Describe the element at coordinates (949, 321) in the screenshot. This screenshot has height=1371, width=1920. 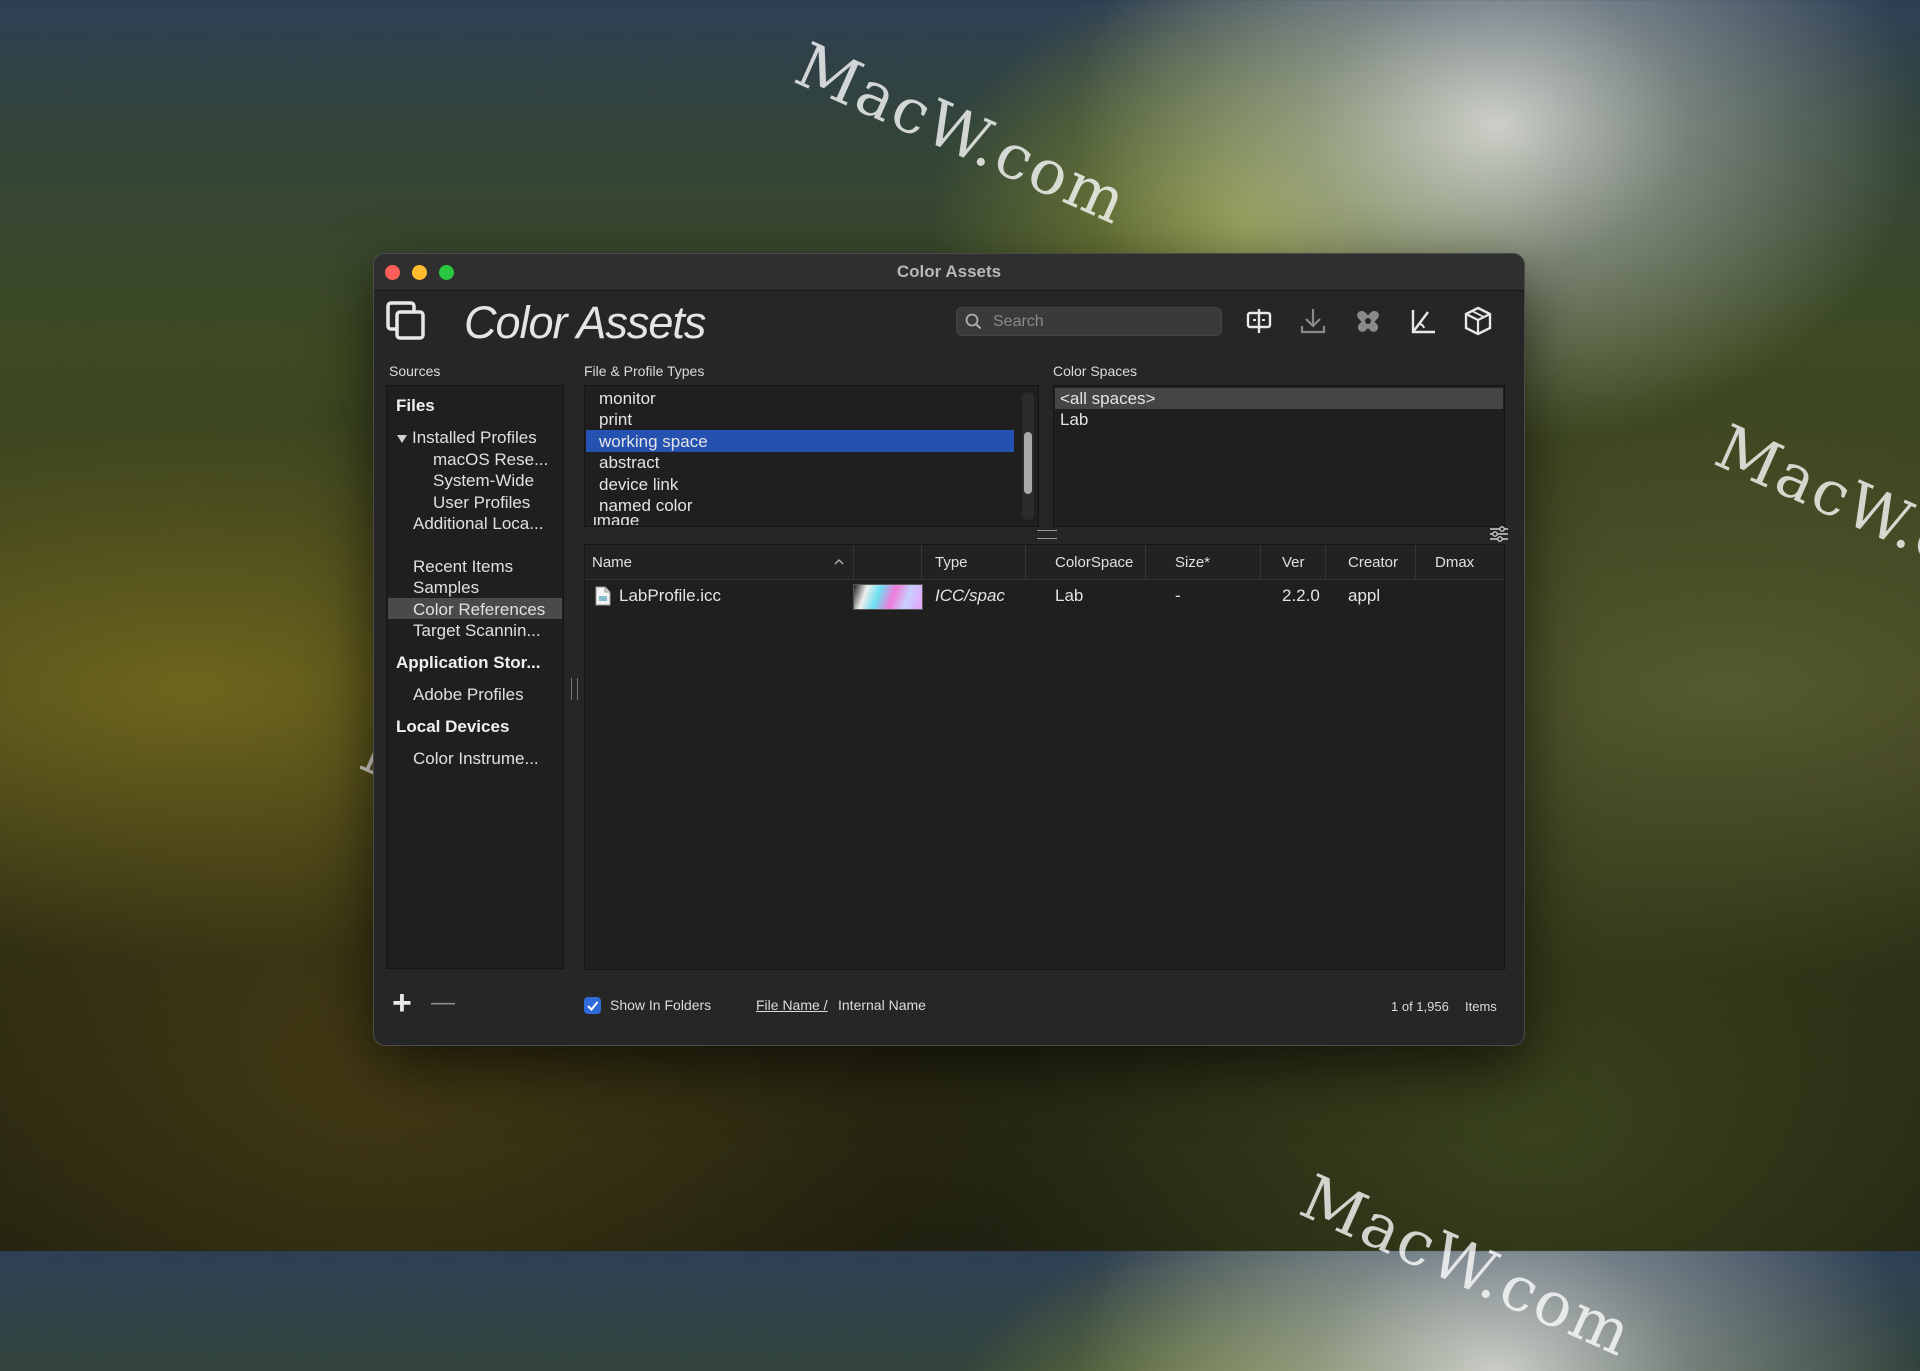
I see `toolbar: Color Assets` at that location.